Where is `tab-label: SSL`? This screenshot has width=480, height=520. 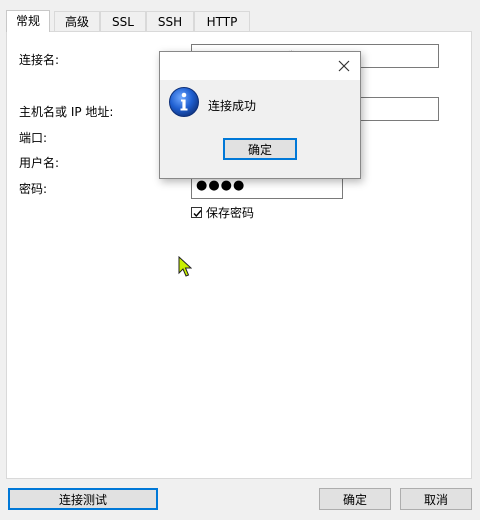
tab-label: SSL is located at coordinates (123, 22).